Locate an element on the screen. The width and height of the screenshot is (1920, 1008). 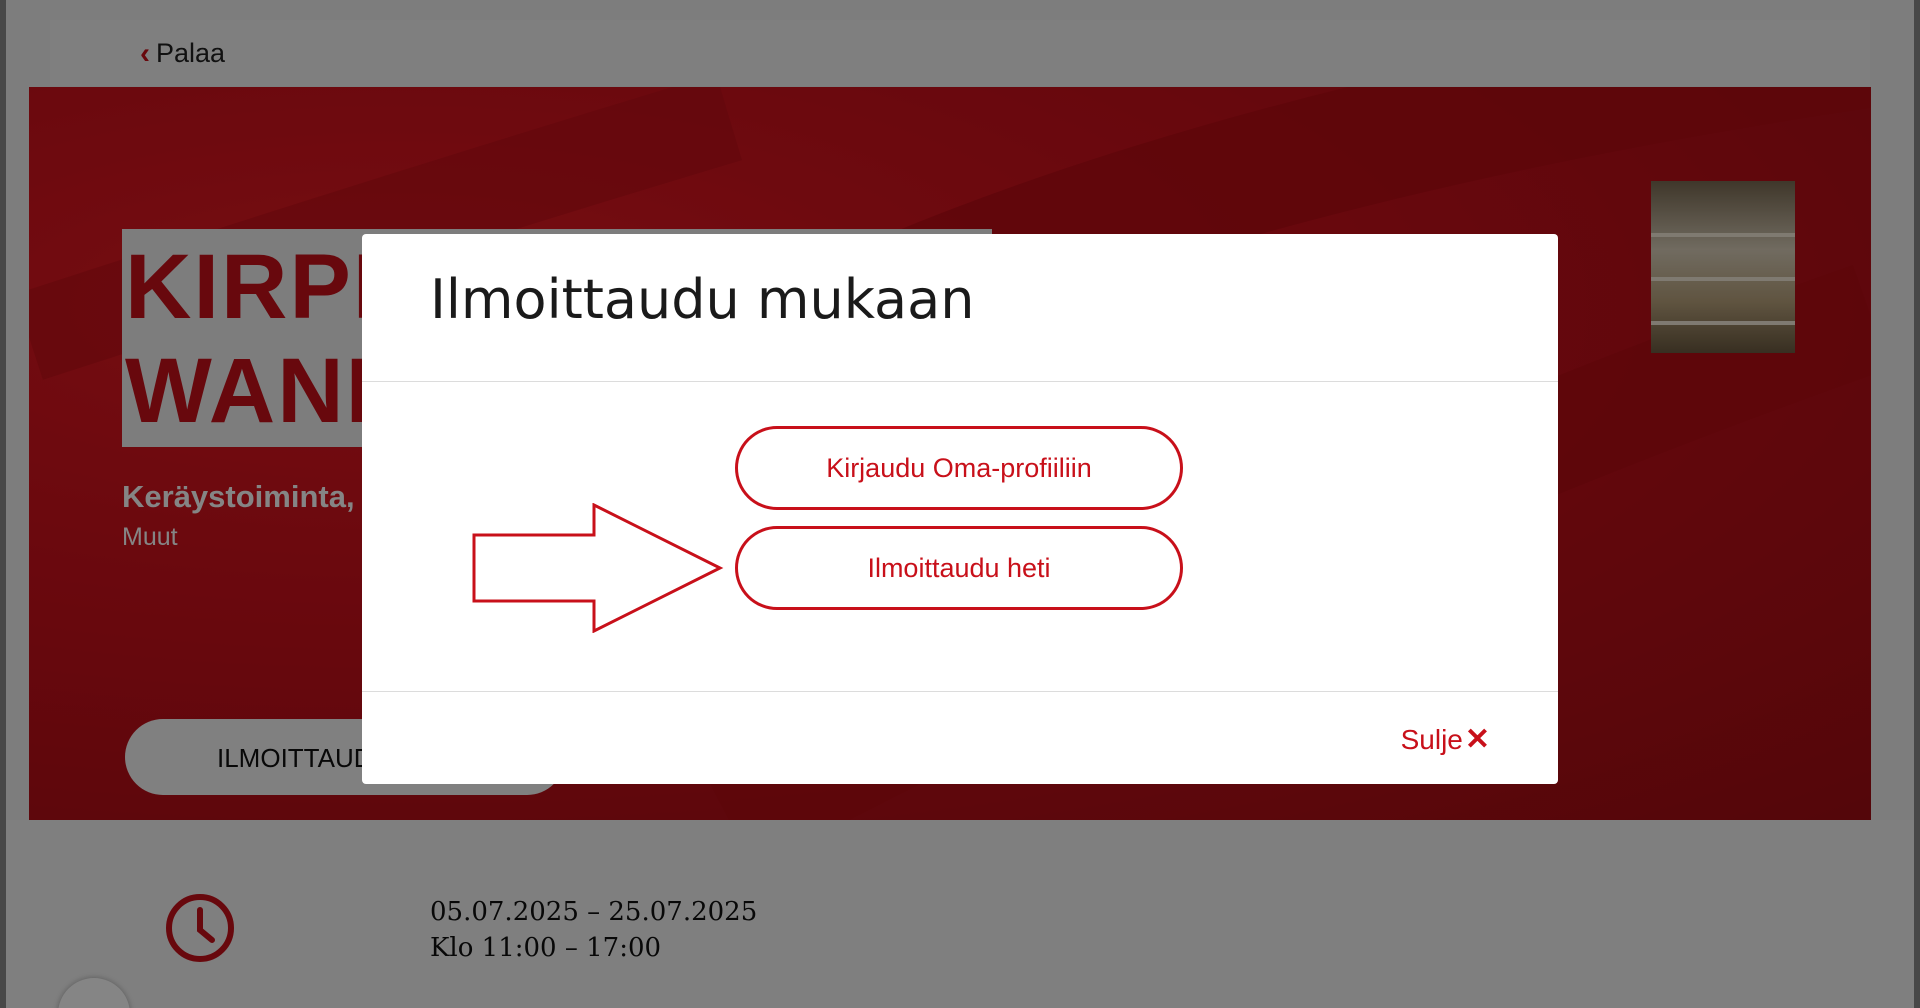
register-now-button: Ilmoittaudu heti is located at coordinates (959, 568).